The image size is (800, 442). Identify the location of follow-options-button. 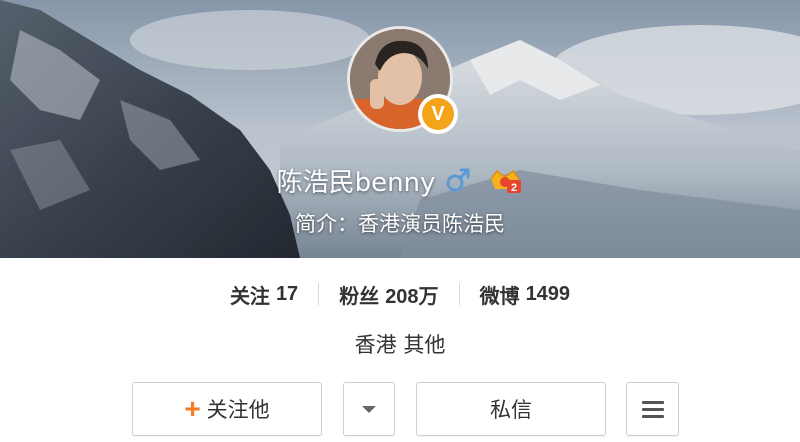
(369, 409).